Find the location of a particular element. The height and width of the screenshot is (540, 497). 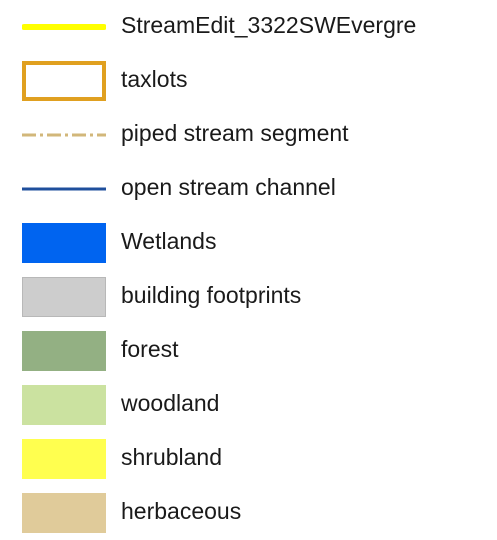

legend-item-herbaceous: herbaceous is located at coordinates (248, 513).